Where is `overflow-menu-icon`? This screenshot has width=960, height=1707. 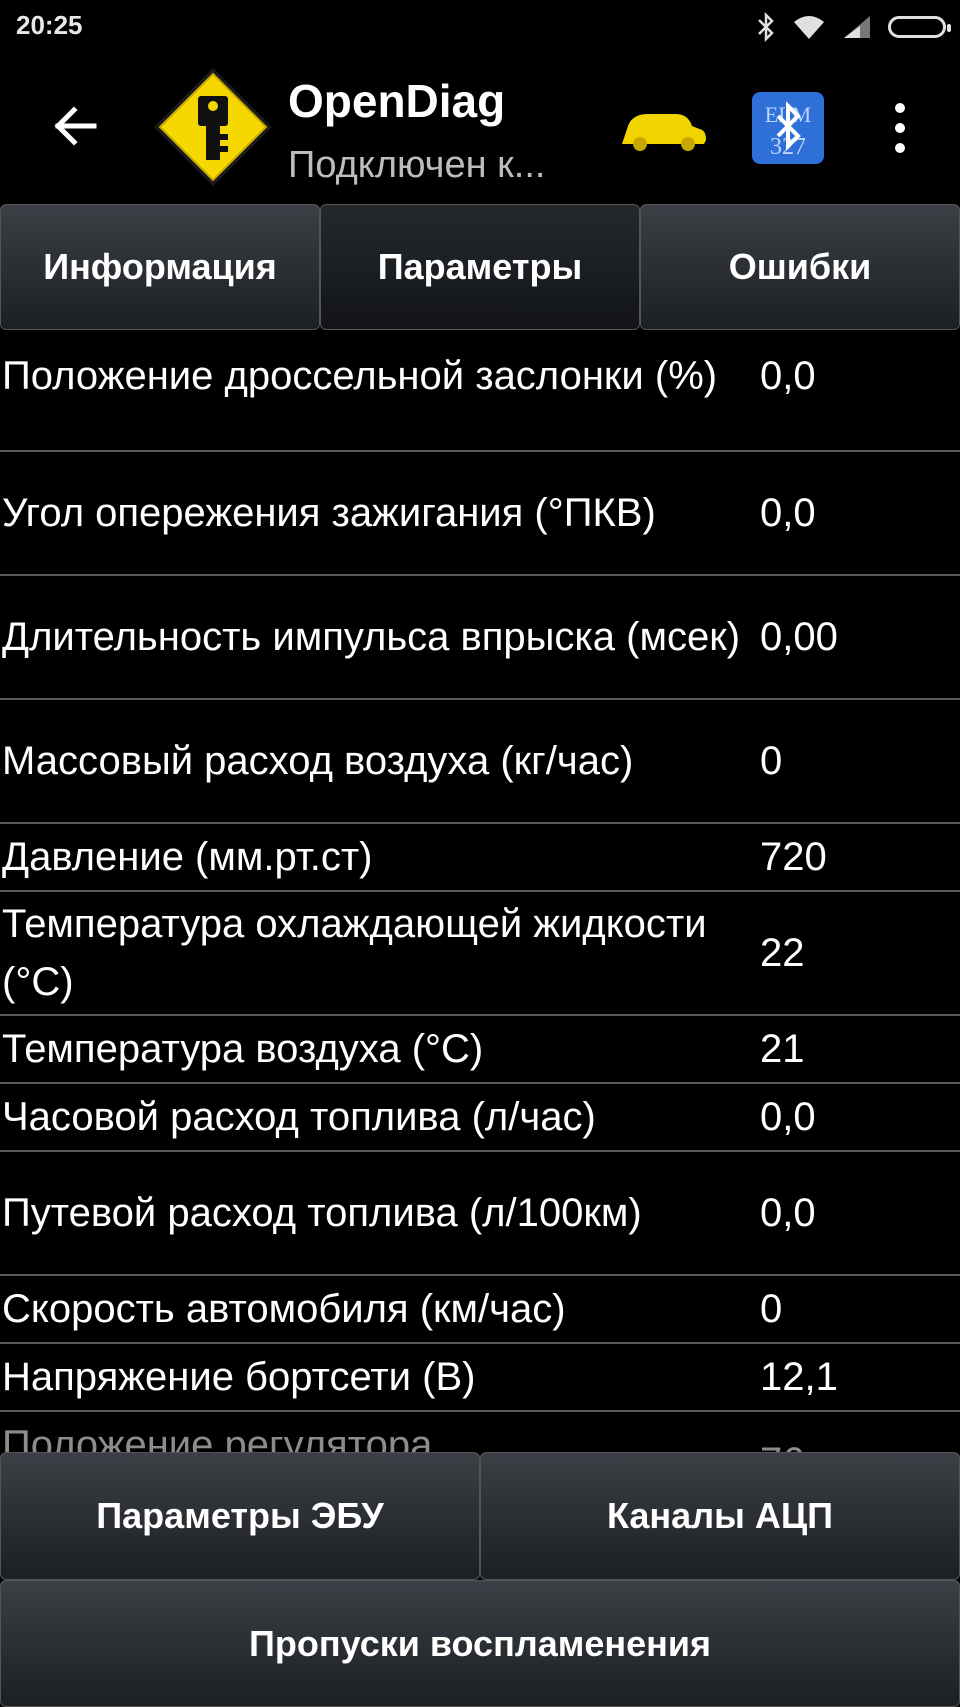
overflow-menu-icon is located at coordinates (900, 128).